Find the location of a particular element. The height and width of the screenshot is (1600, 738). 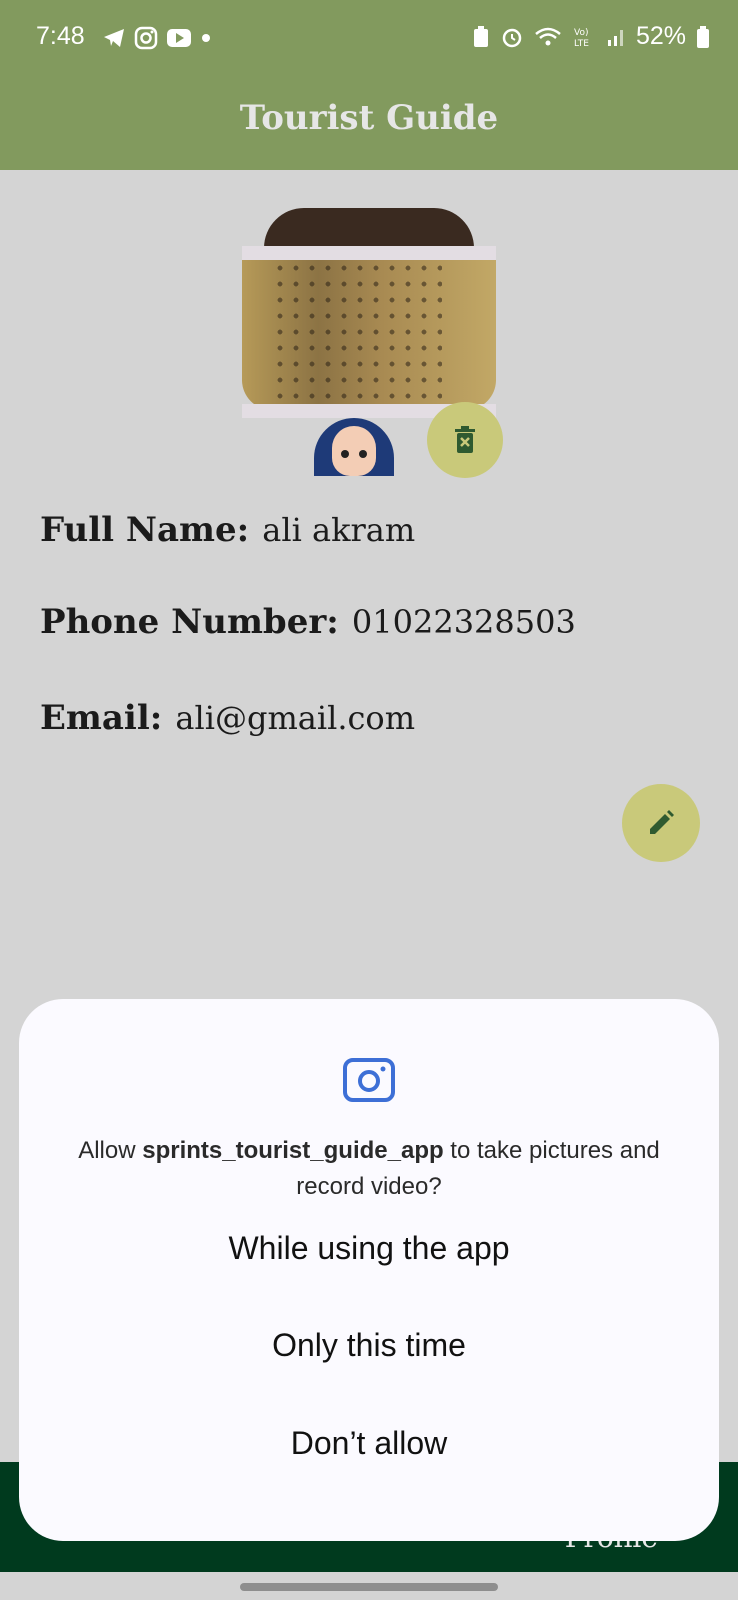

photo-top-region is located at coordinates (369, 228).